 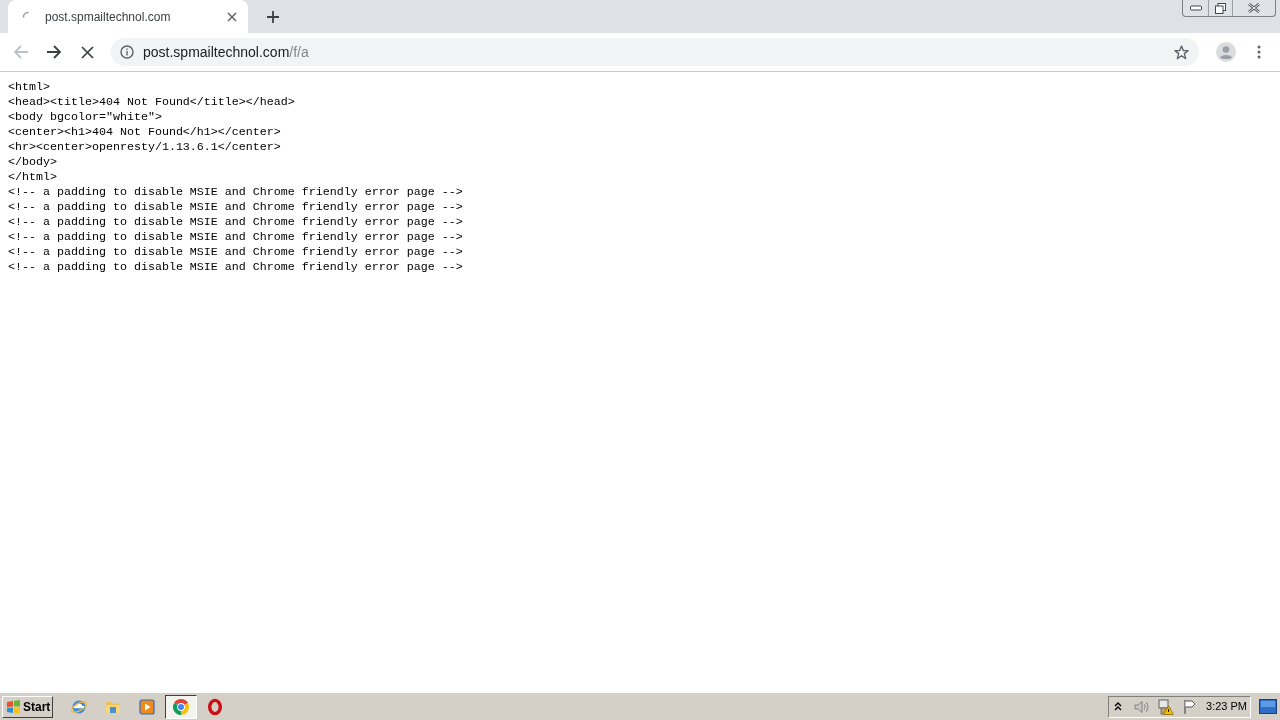 What do you see at coordinates (85, 117) in the screenshot?
I see `source-line: <body bgcolor="white">` at bounding box center [85, 117].